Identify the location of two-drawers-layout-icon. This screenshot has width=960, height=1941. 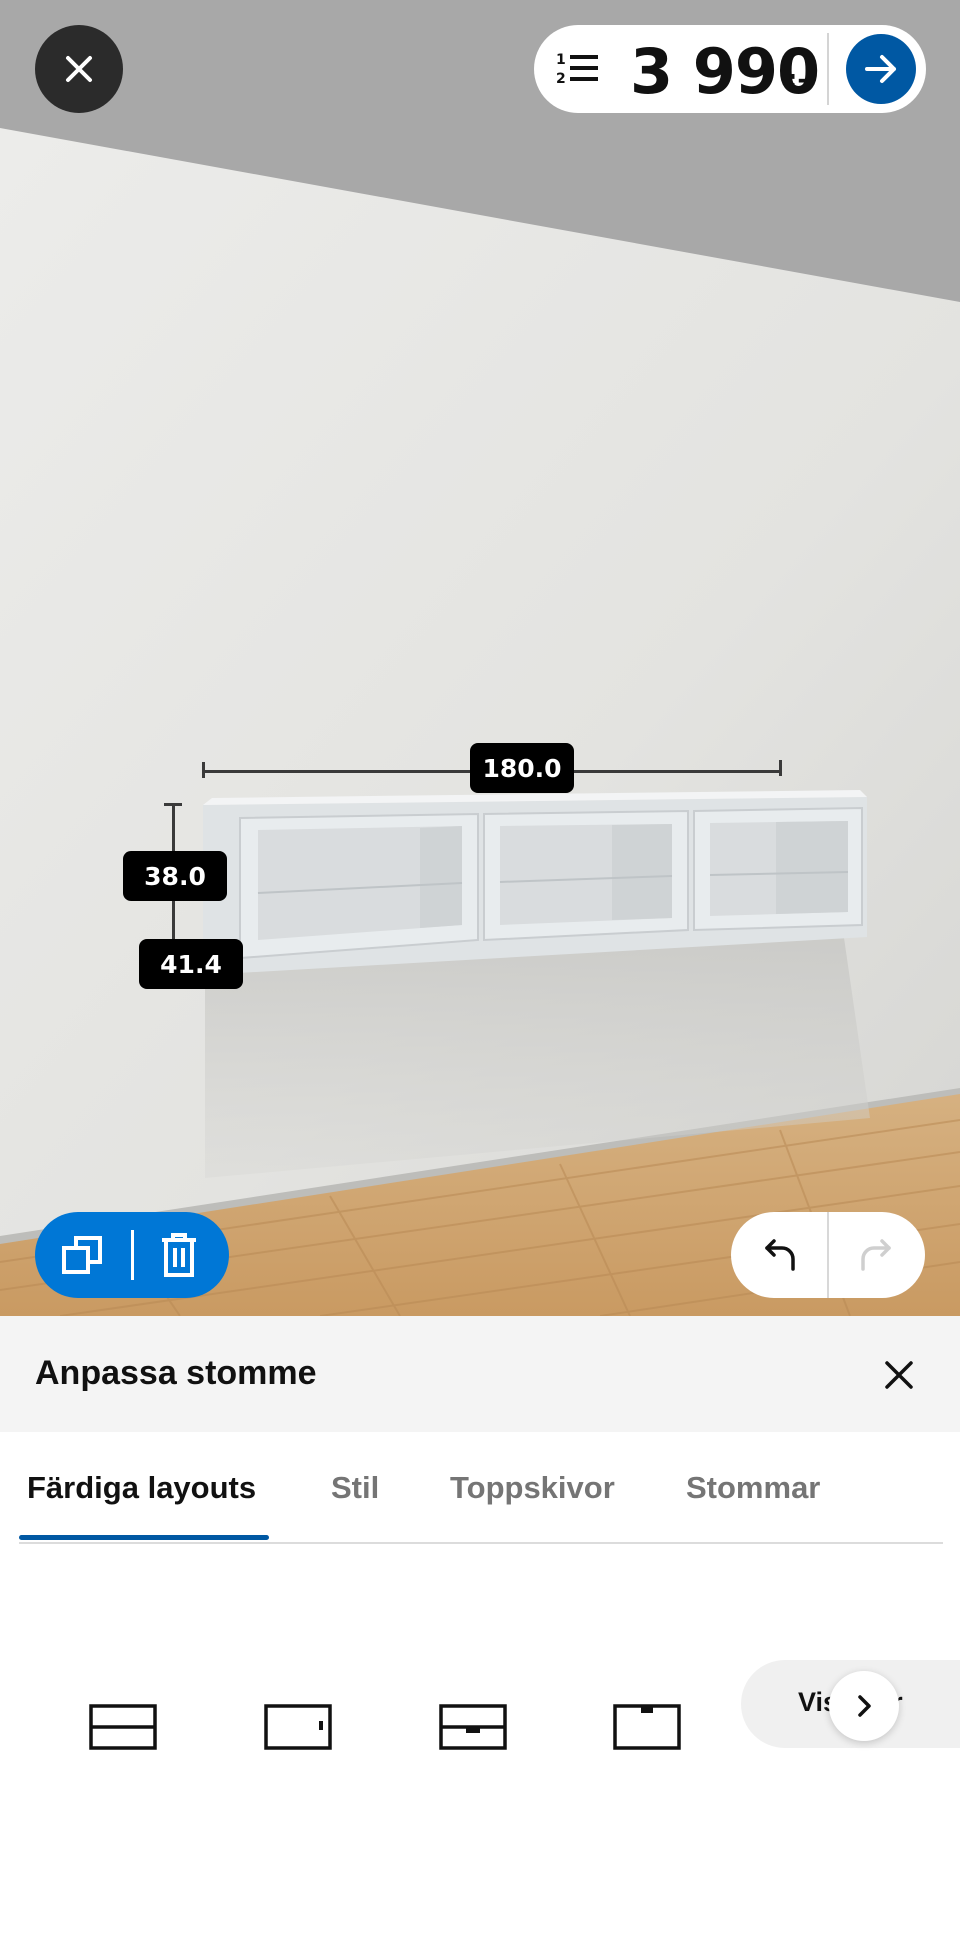
(123, 1727).